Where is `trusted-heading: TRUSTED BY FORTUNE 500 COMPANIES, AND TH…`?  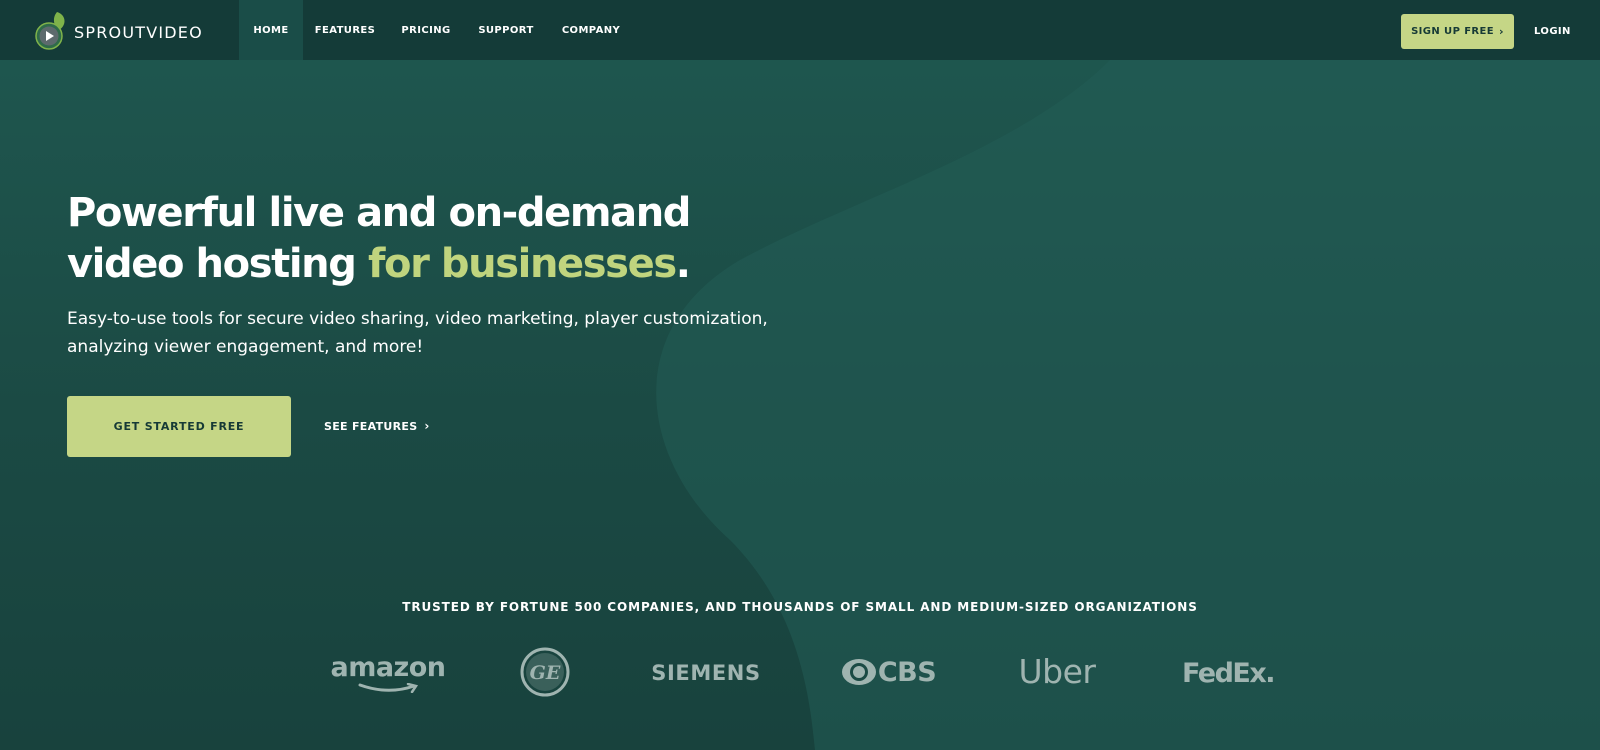 trusted-heading: TRUSTED BY FORTUNE 500 COMPANIES, AND TH… is located at coordinates (800, 607).